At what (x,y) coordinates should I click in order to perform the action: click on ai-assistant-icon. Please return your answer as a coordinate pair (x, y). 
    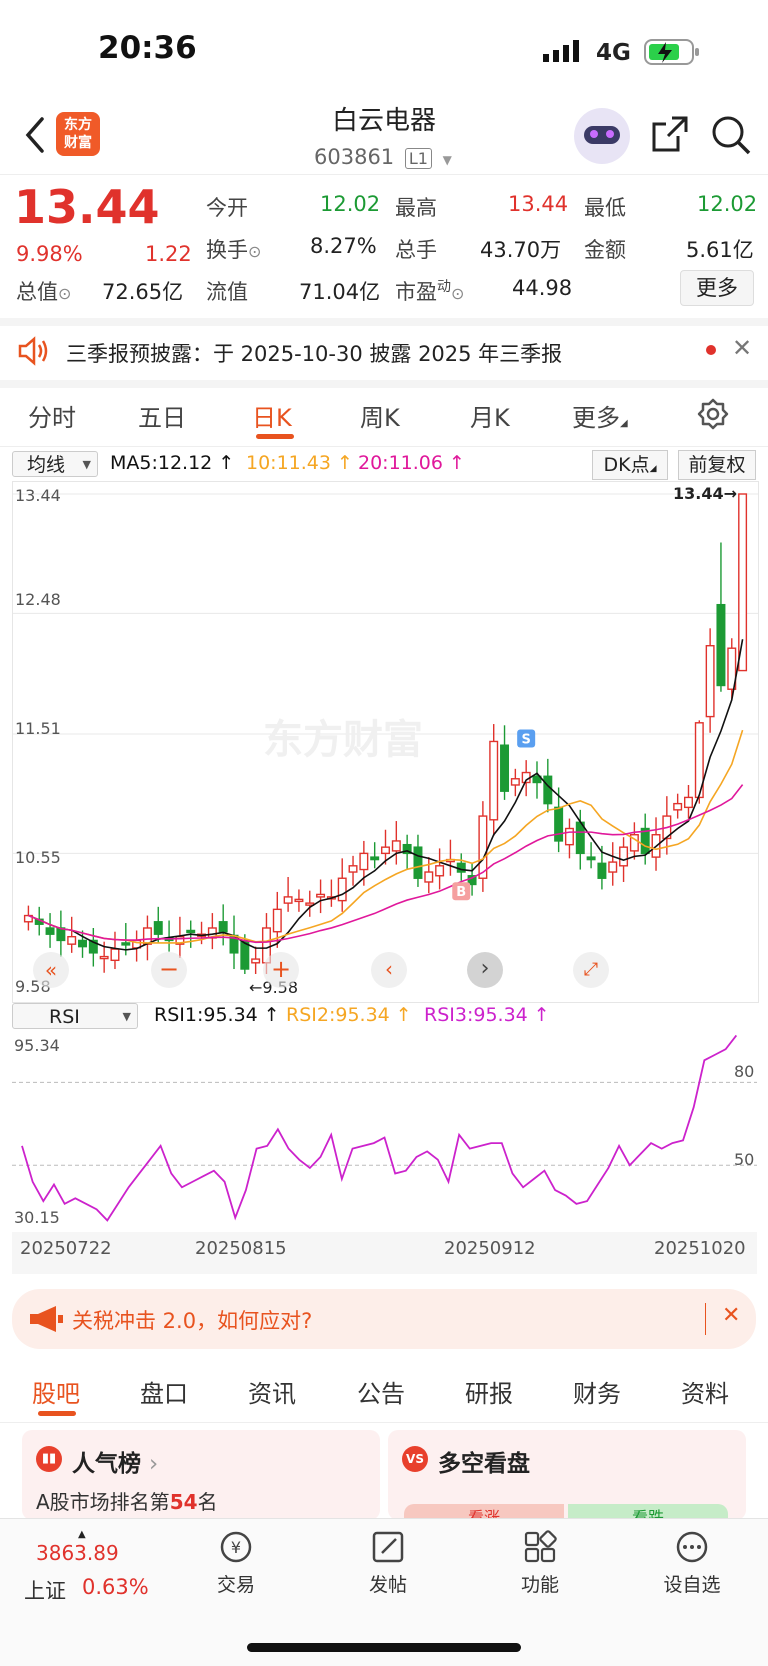
    Looking at the image, I should click on (602, 136).